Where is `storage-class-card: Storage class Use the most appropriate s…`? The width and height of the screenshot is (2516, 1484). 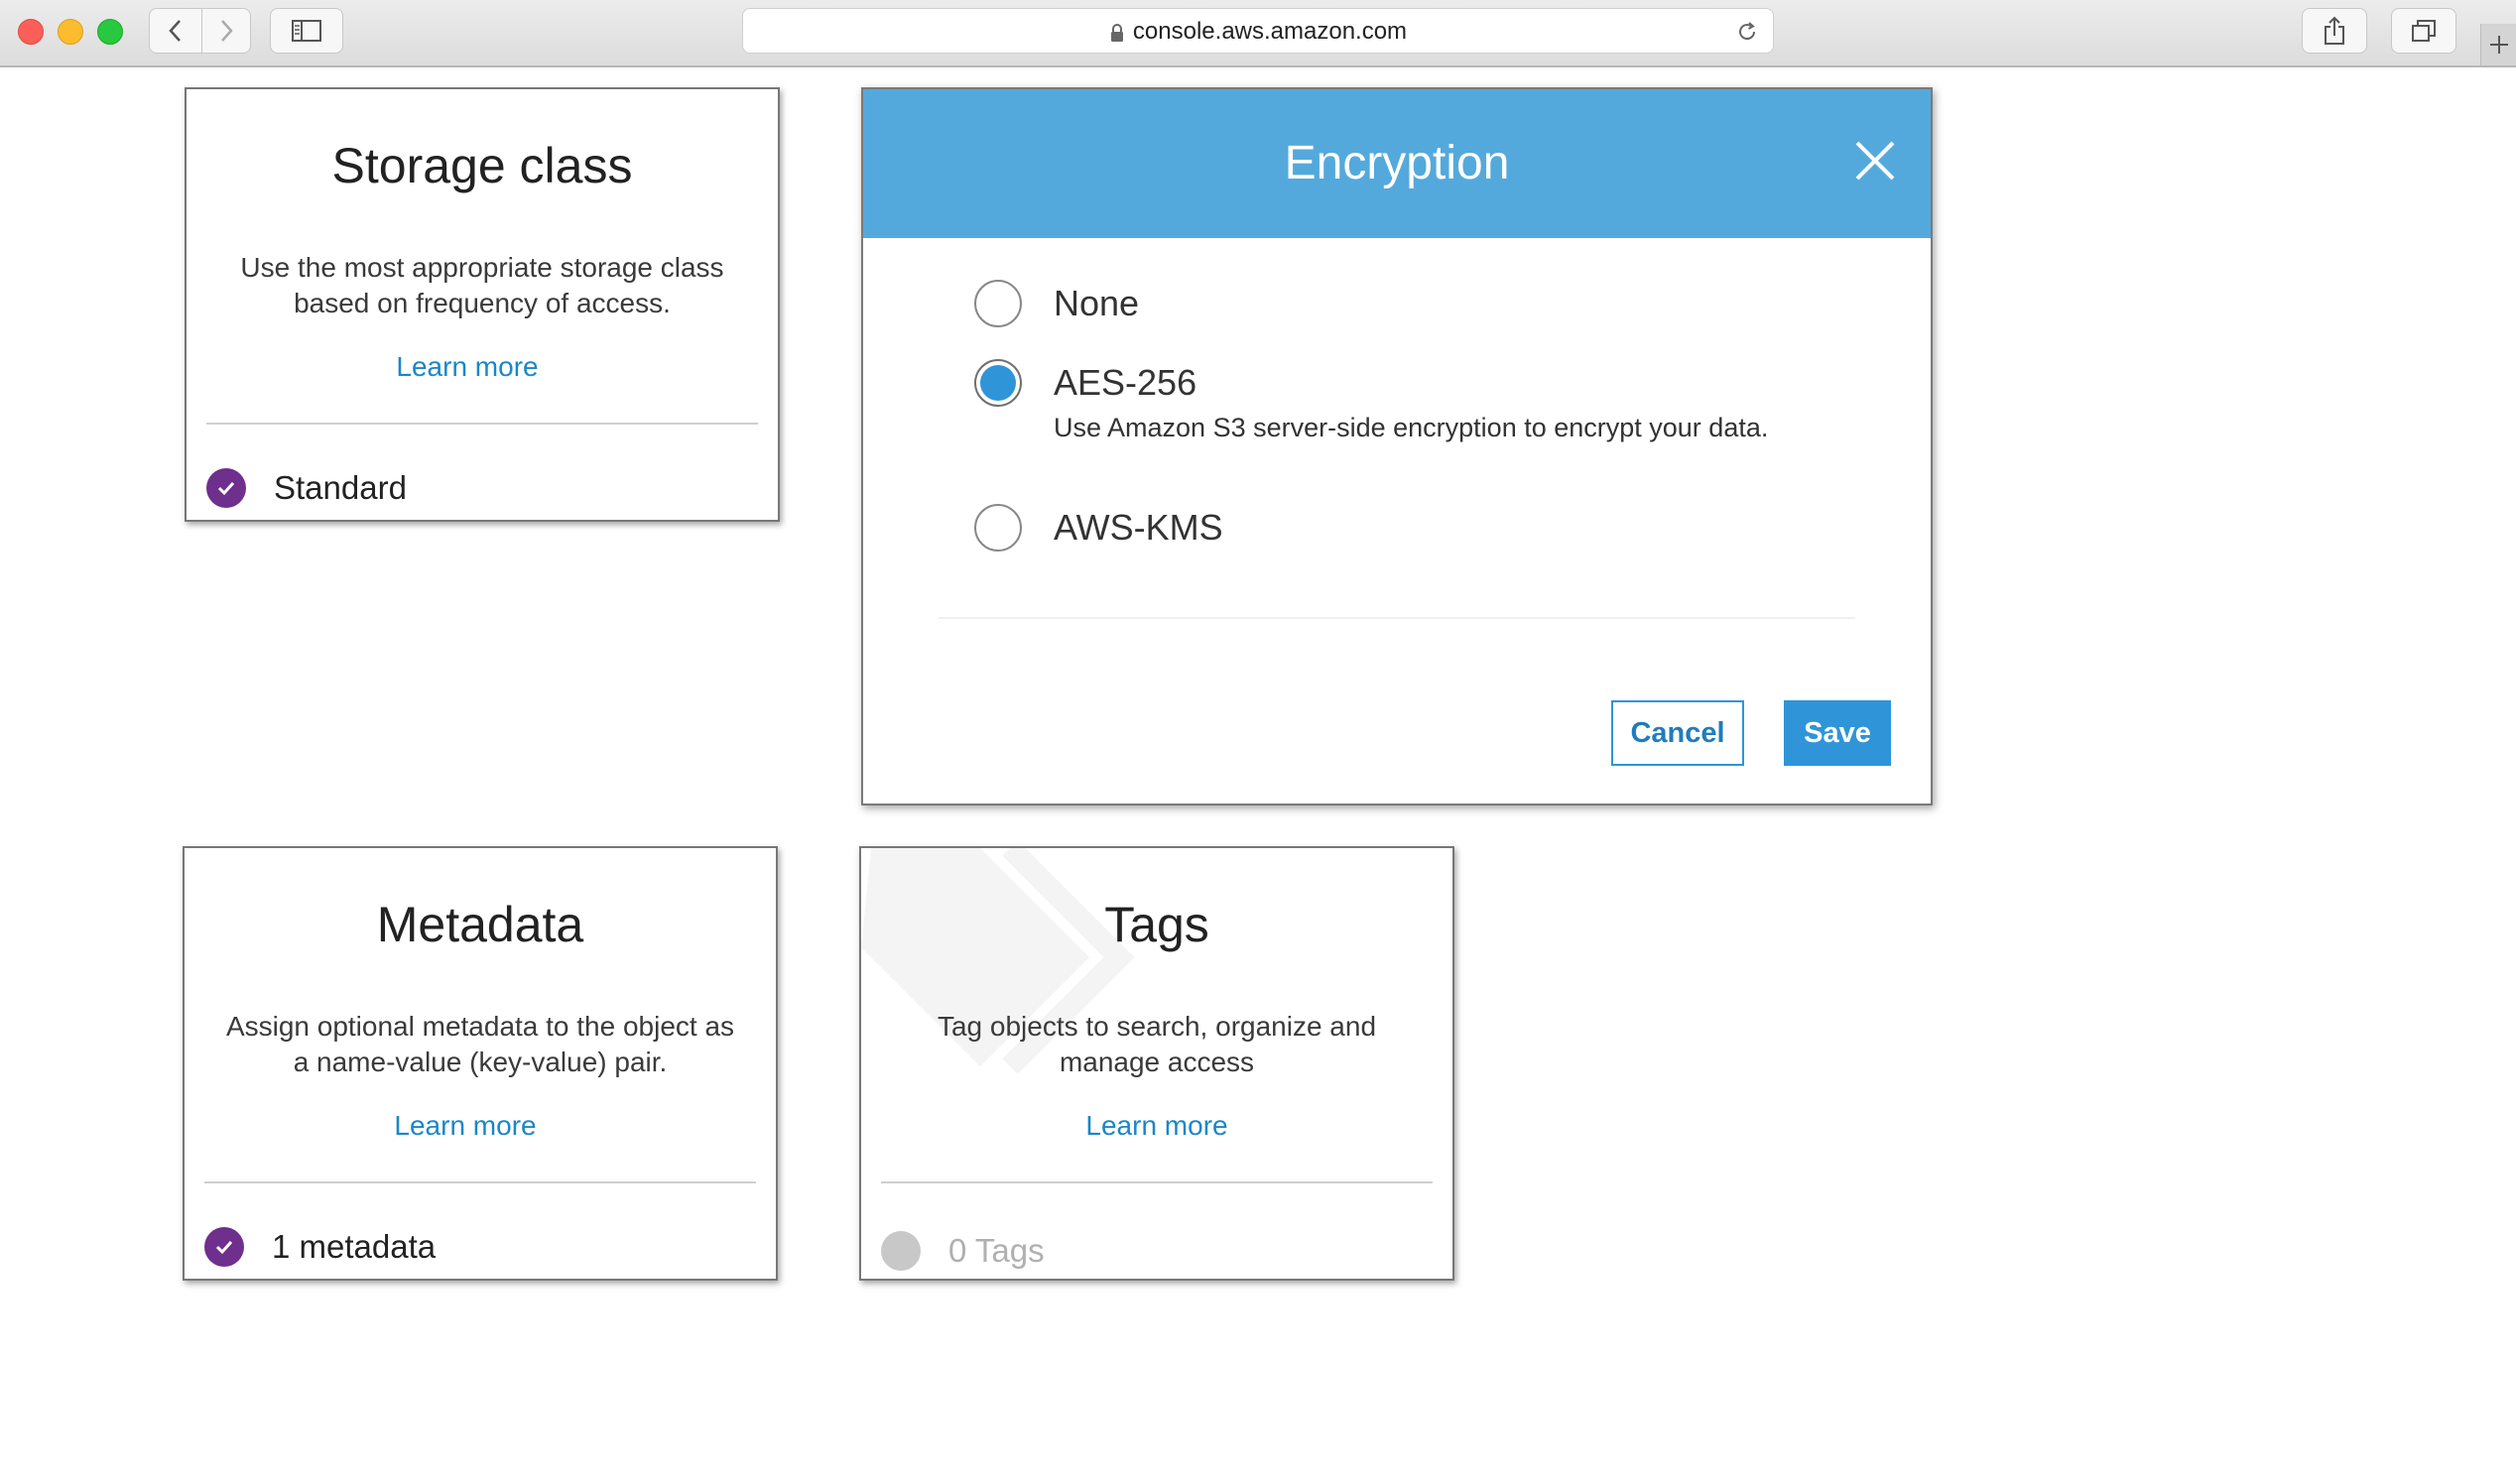
storage-class-card: Storage class Use the most appropriate s… is located at coordinates (482, 304).